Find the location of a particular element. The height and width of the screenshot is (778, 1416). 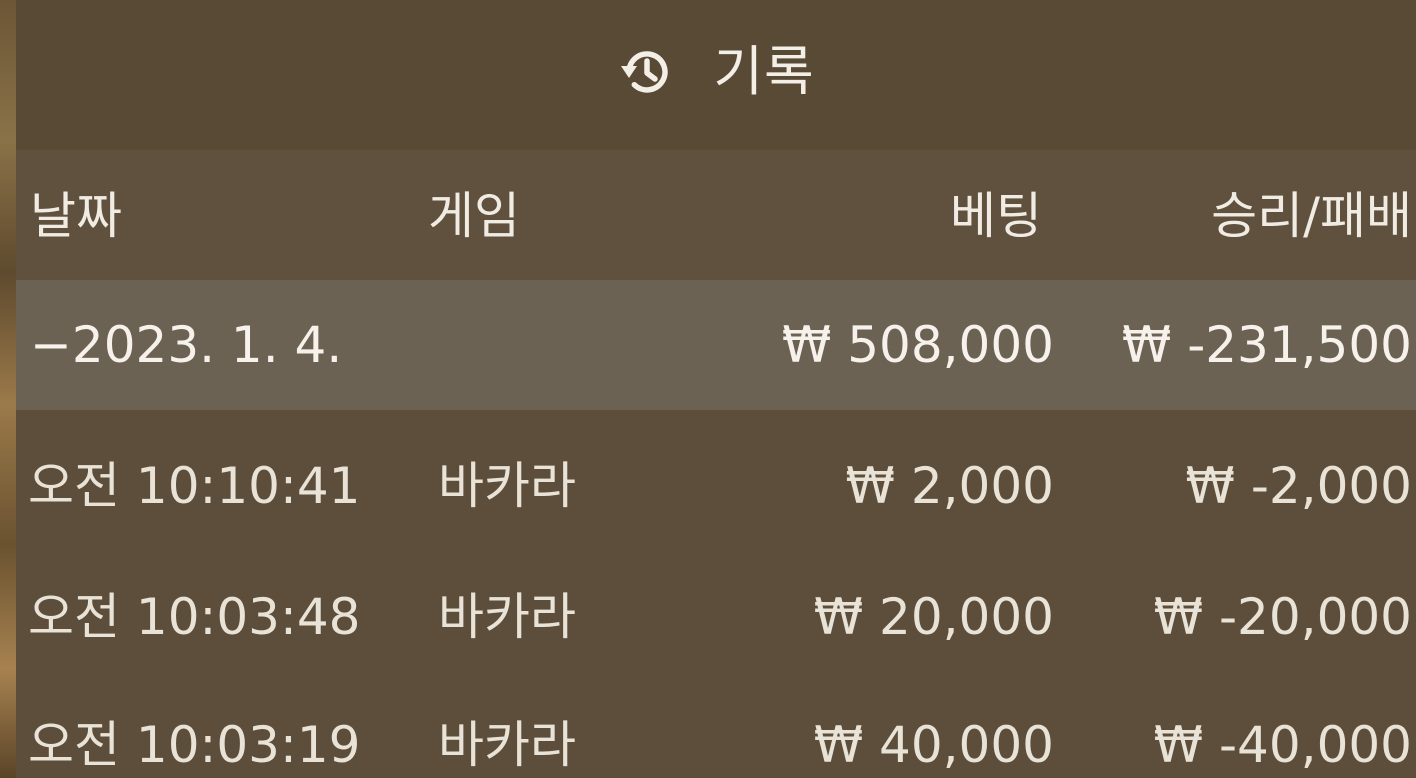

row-bet: ₩ 40,000 is located at coordinates (933, 745).